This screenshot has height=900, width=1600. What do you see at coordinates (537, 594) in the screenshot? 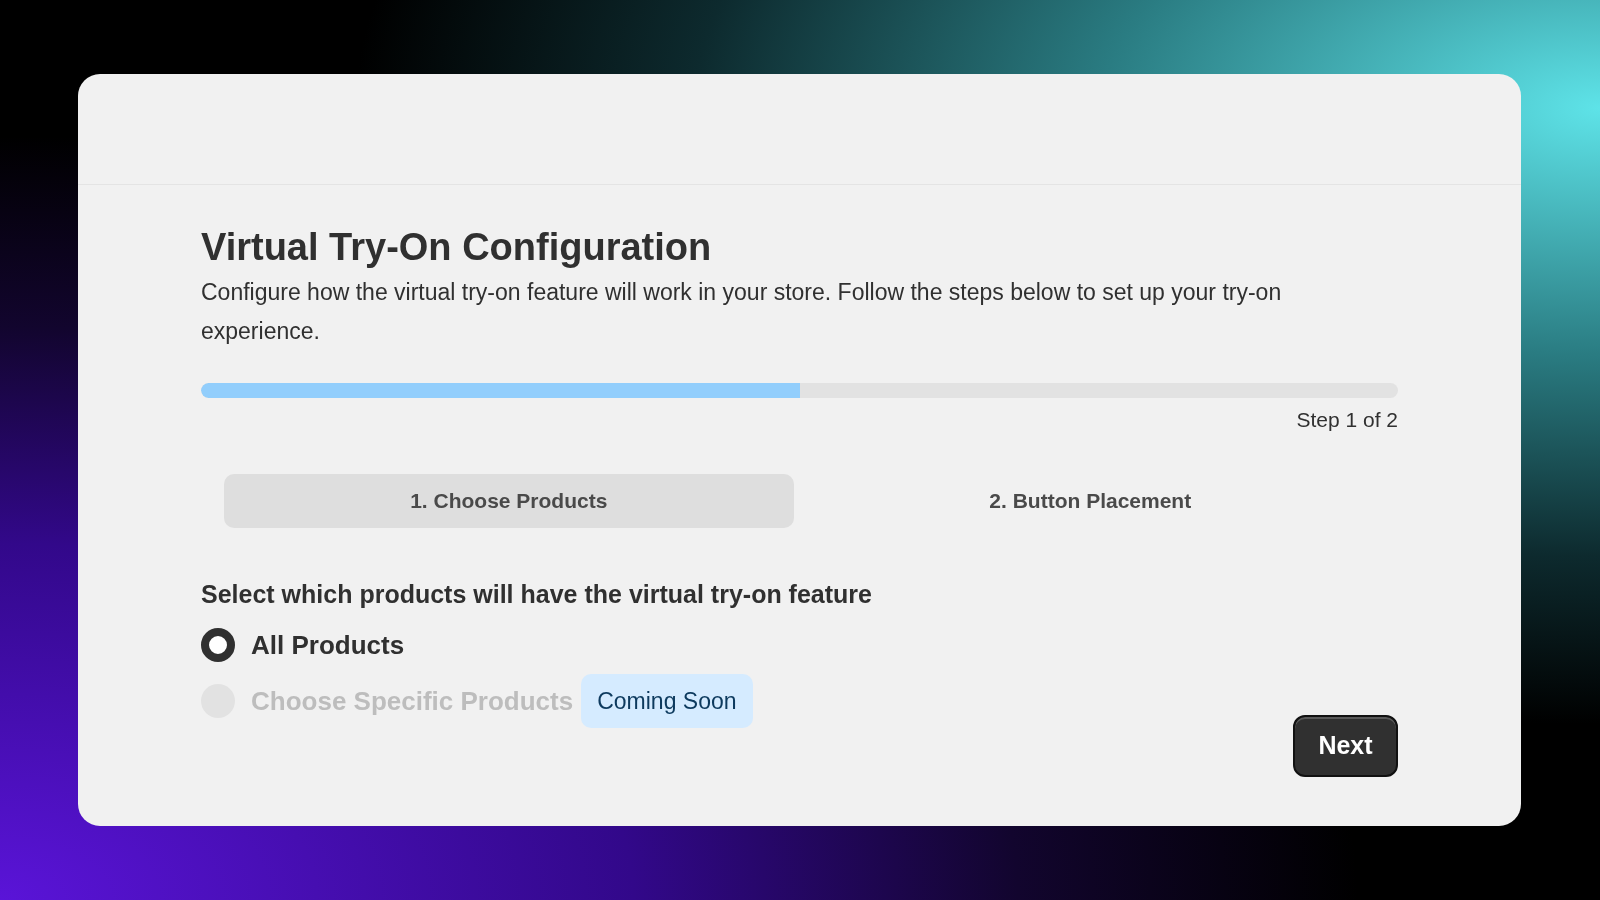
I see `question-text: Select which products will have the virtual try-on feature` at bounding box center [537, 594].